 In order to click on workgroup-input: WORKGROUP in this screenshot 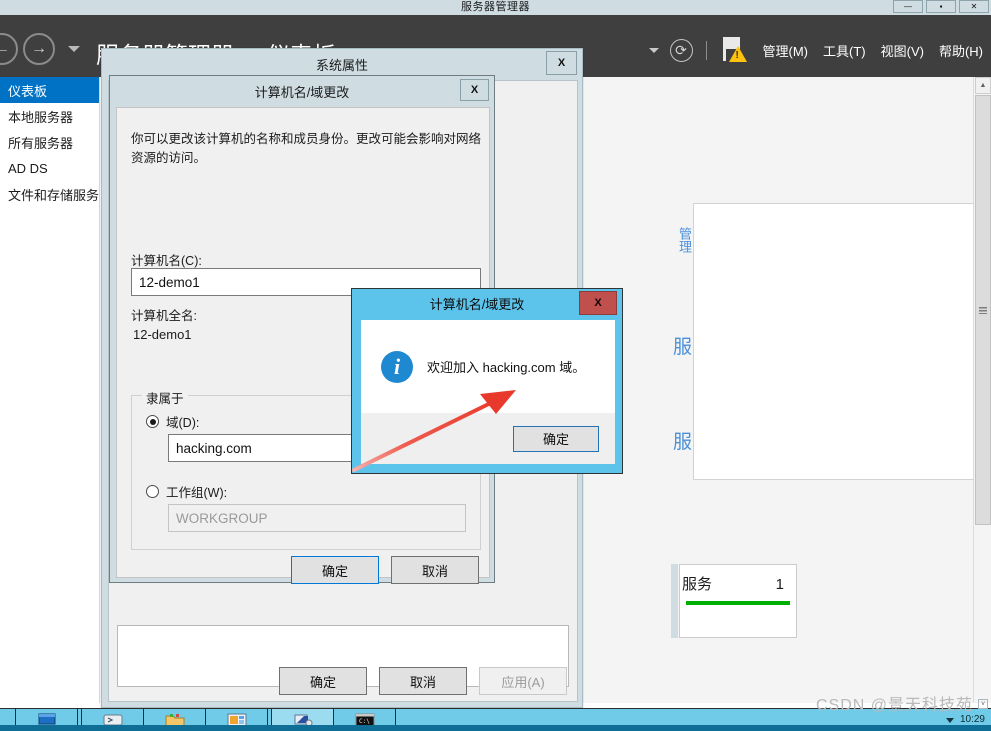, I will do `click(317, 518)`.